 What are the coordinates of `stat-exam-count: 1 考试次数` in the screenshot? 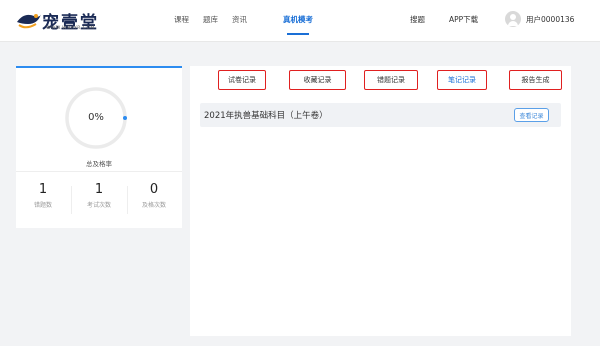 It's located at (99, 195).